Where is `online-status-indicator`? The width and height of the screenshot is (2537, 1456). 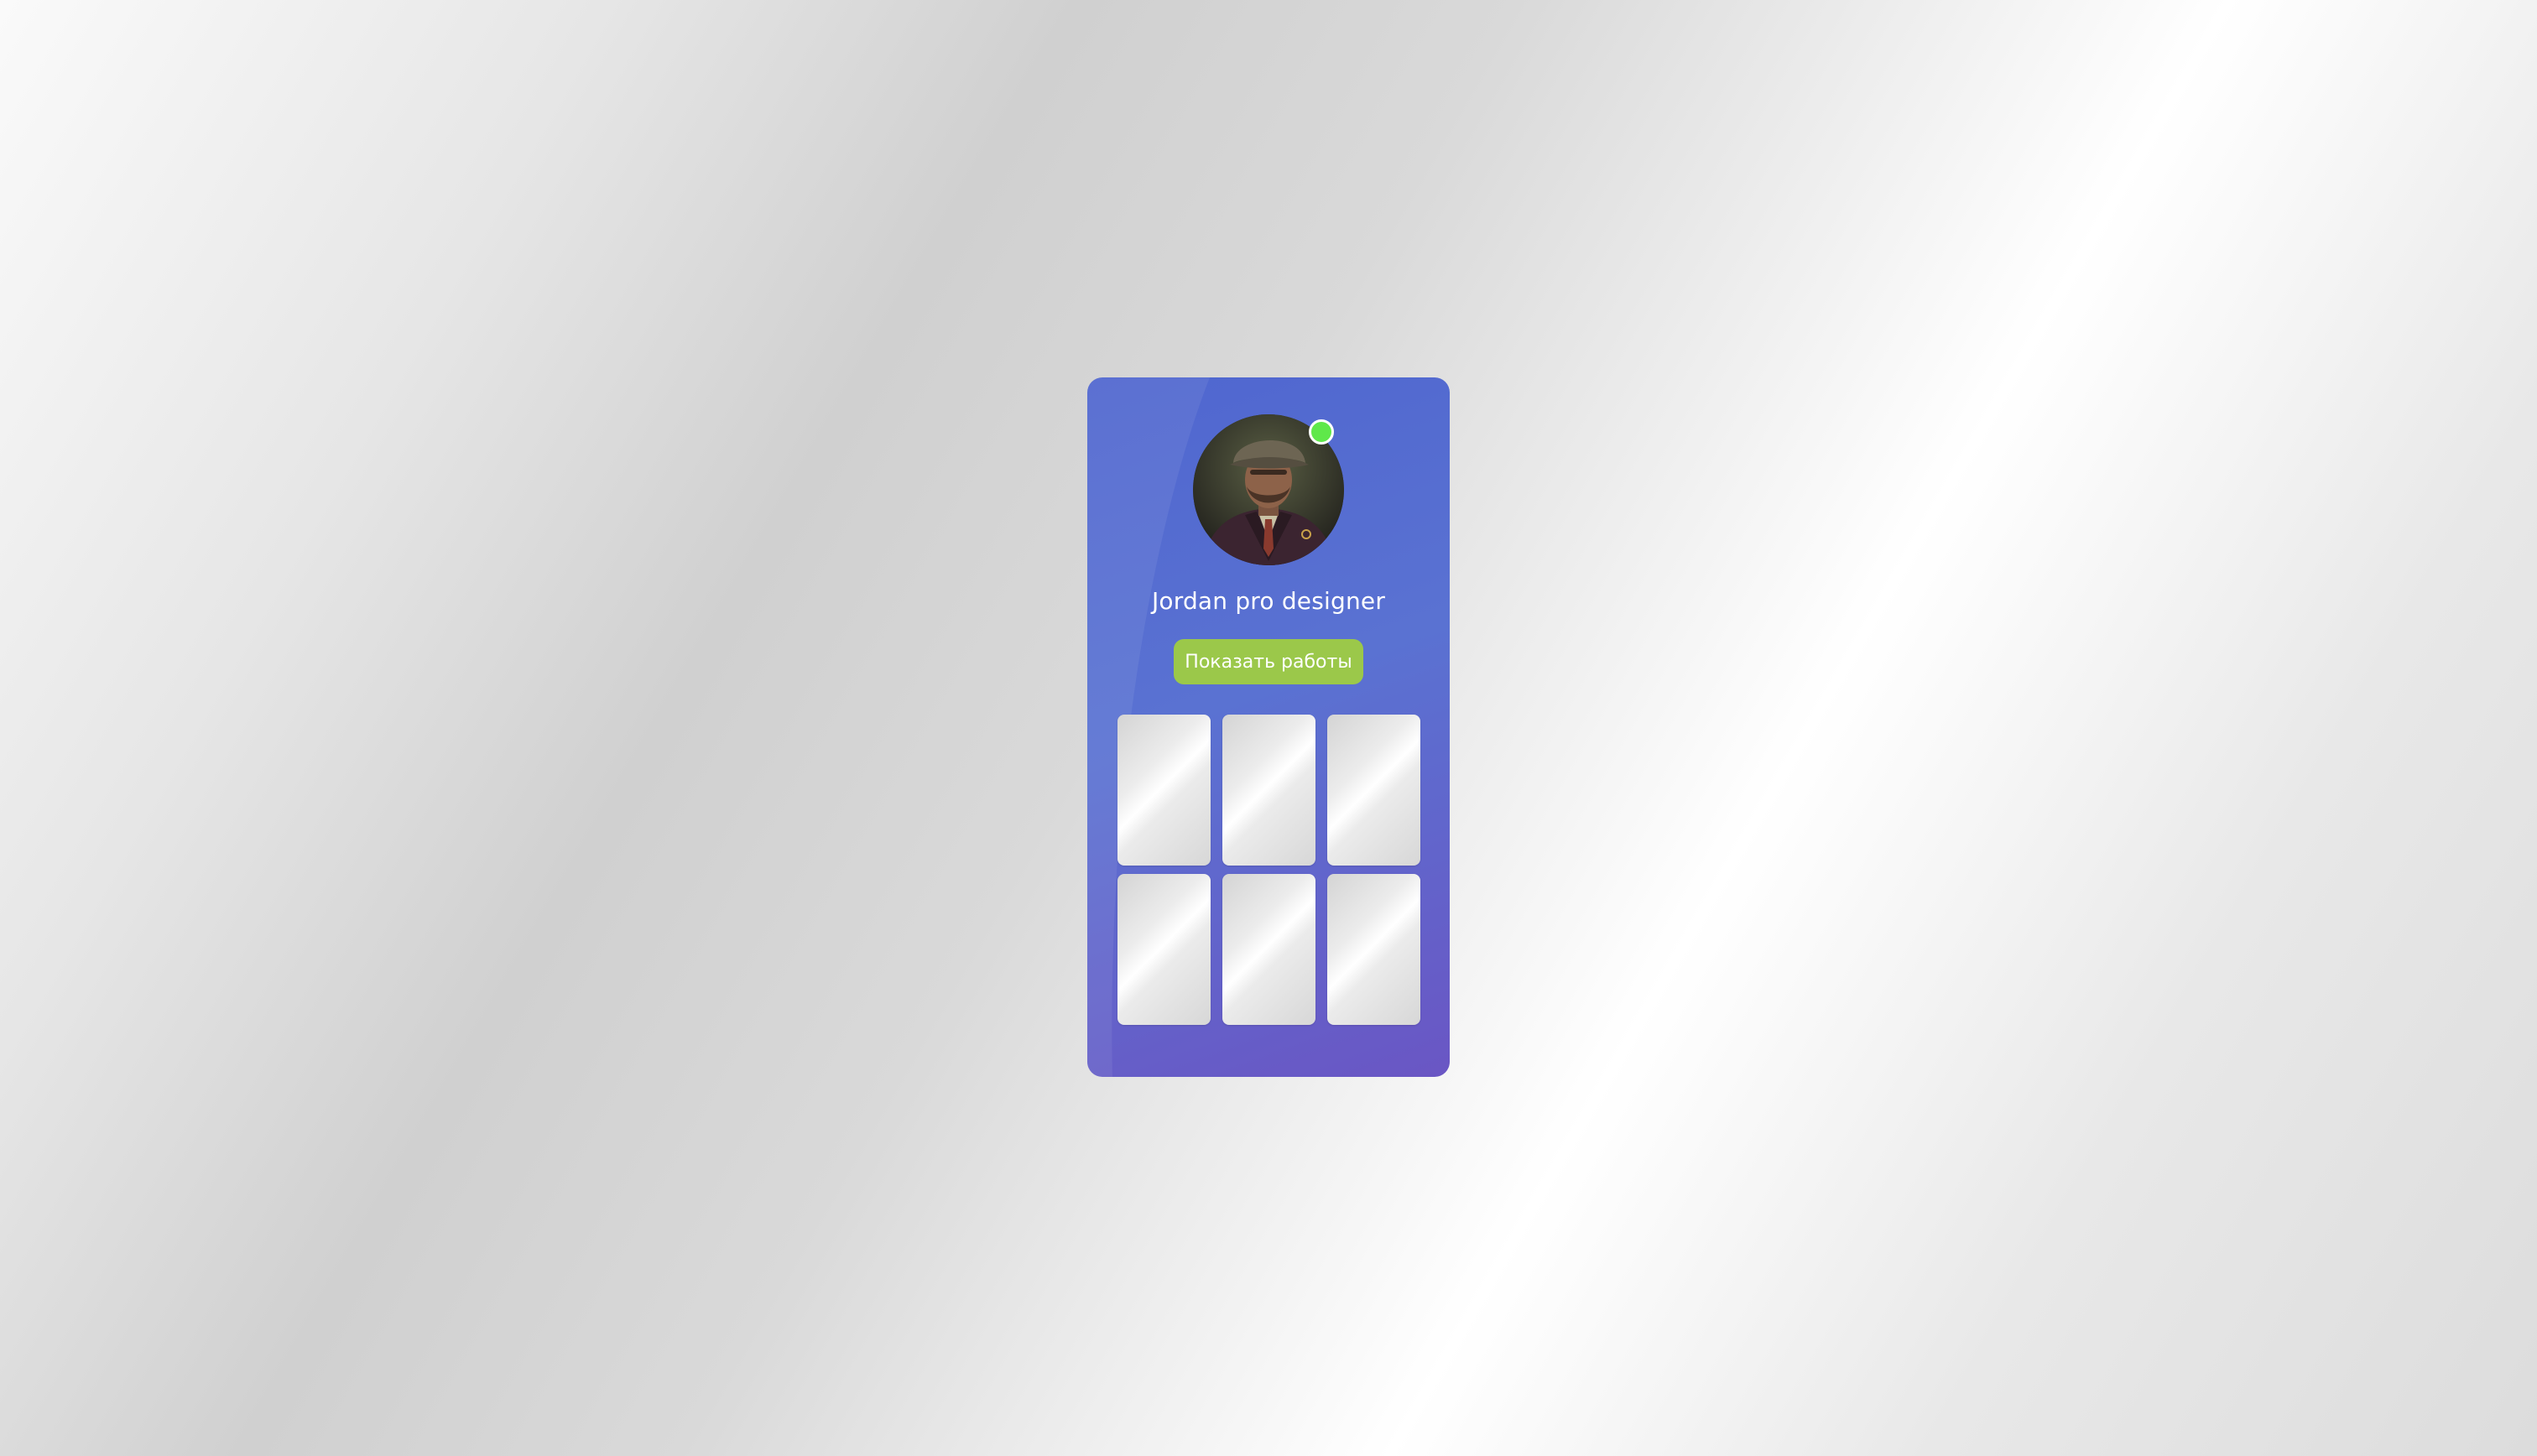
online-status-indicator is located at coordinates (1321, 432).